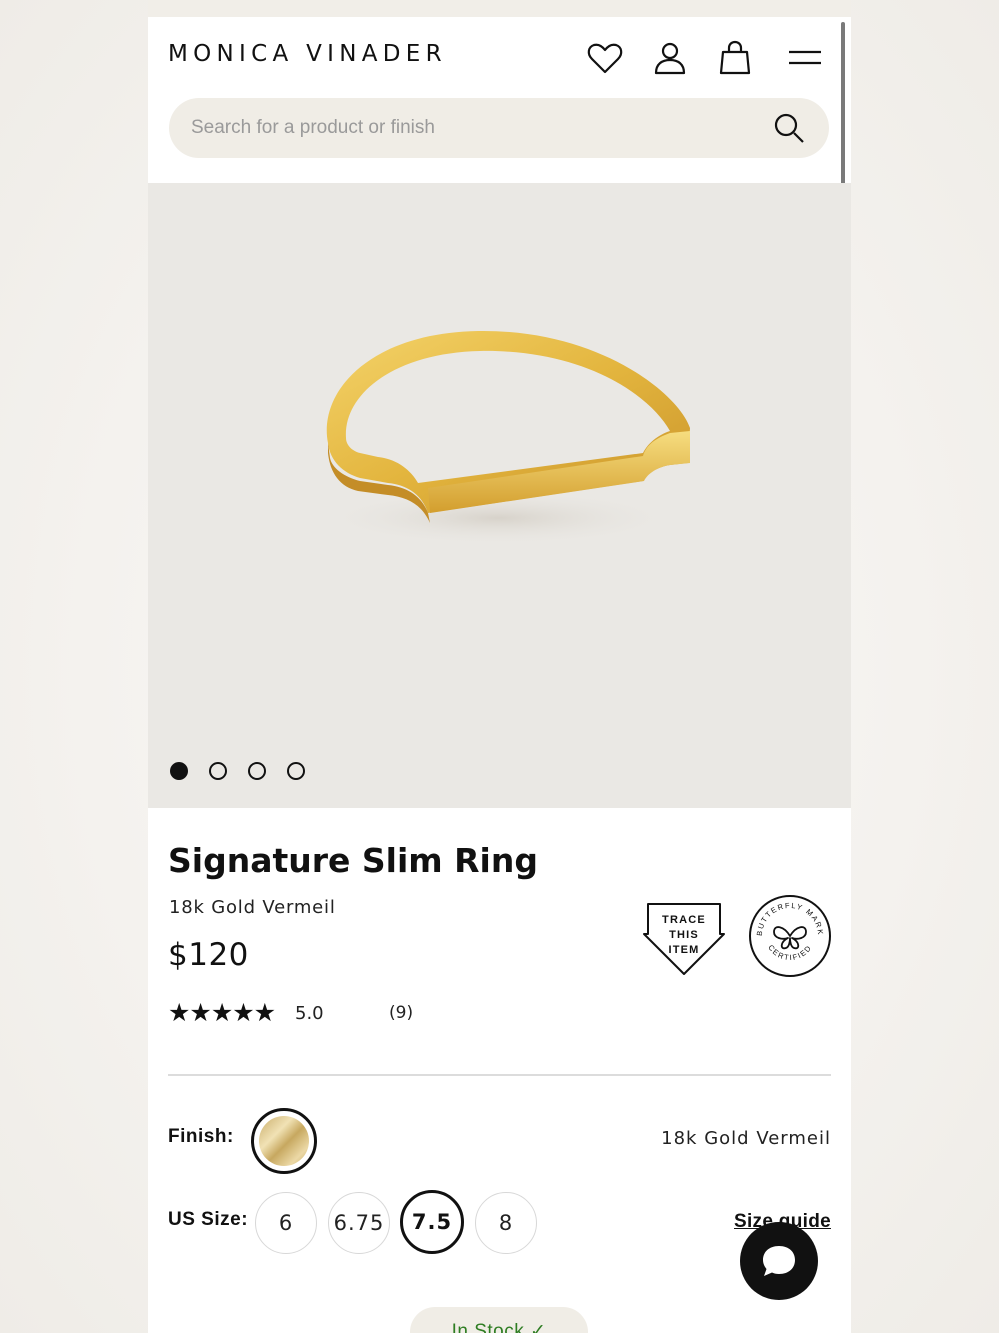  I want to click on gallery-pagination, so click(237, 771).